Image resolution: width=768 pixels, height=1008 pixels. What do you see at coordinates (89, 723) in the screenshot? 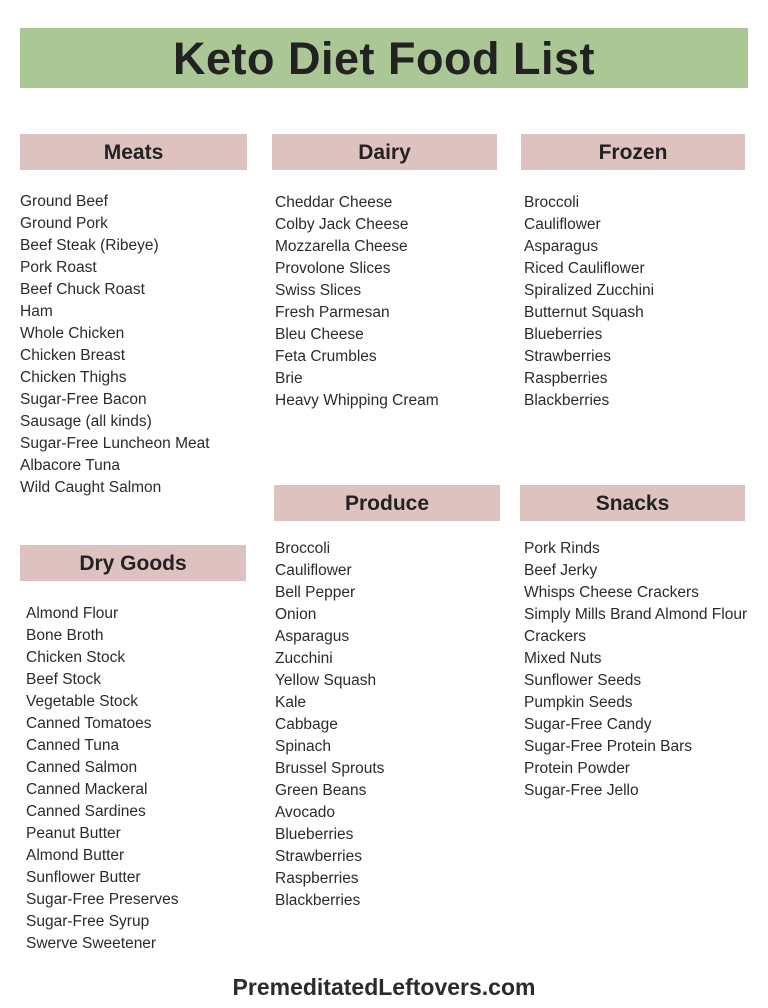
I see `list-item: Canned Tomatoes` at bounding box center [89, 723].